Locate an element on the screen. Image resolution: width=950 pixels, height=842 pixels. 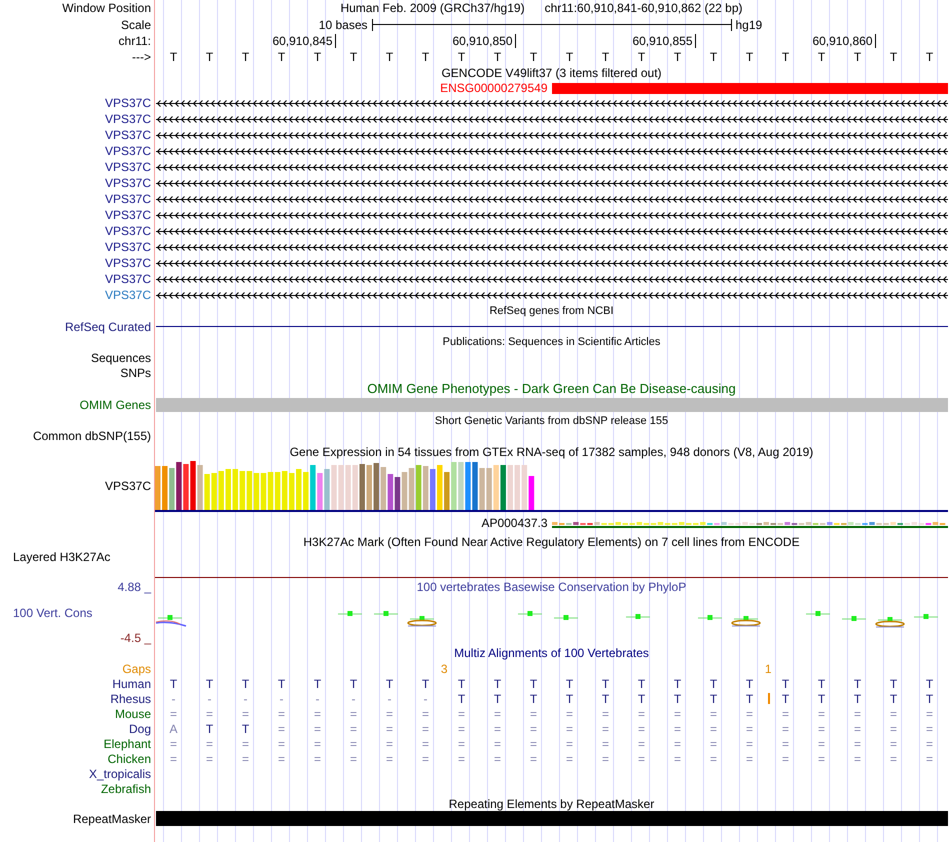
coordinate-tick: 60,910,845 is located at coordinates (304, 41).